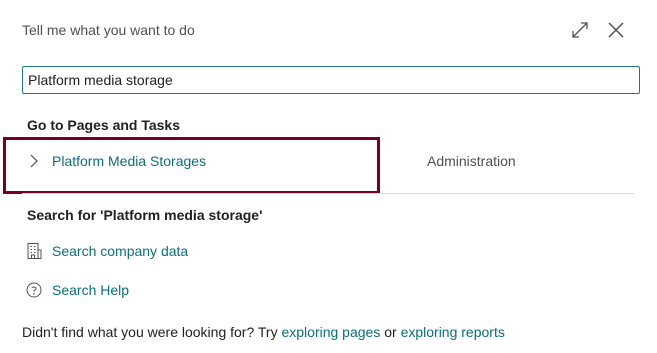 The height and width of the screenshot is (353, 657). What do you see at coordinates (390, 332) in the screenshot?
I see `footer-middle: or` at bounding box center [390, 332].